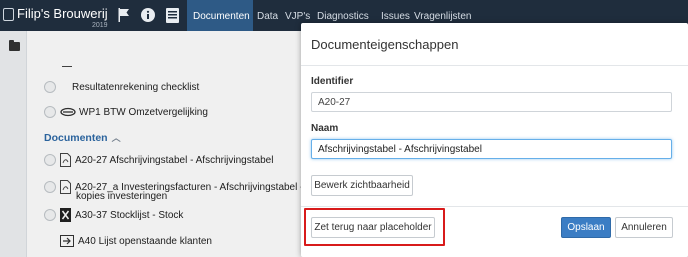 This screenshot has width=688, height=257. Describe the element at coordinates (491, 102) in the screenshot. I see `identifier-field` at that location.